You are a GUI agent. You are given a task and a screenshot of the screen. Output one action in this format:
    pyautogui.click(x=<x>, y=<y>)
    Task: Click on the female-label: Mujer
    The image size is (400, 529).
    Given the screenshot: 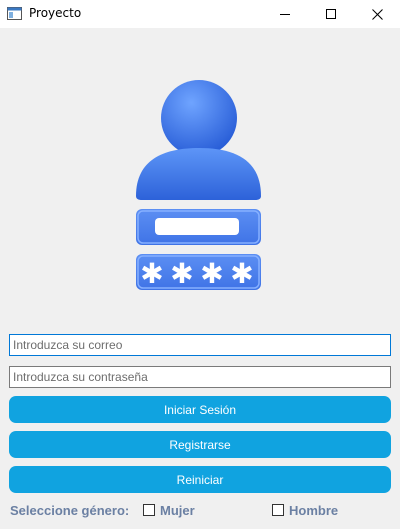 What is the action you would take?
    pyautogui.click(x=177, y=510)
    